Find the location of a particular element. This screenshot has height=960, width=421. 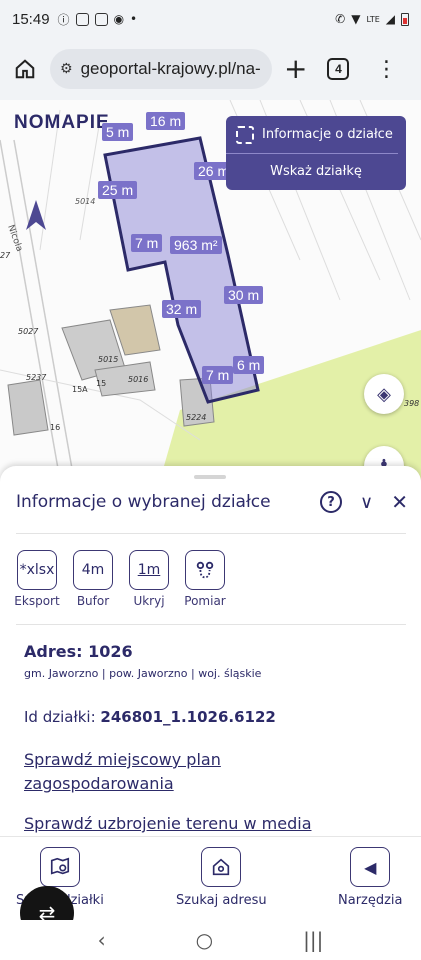

house-number: 15A is located at coordinates (80, 389).